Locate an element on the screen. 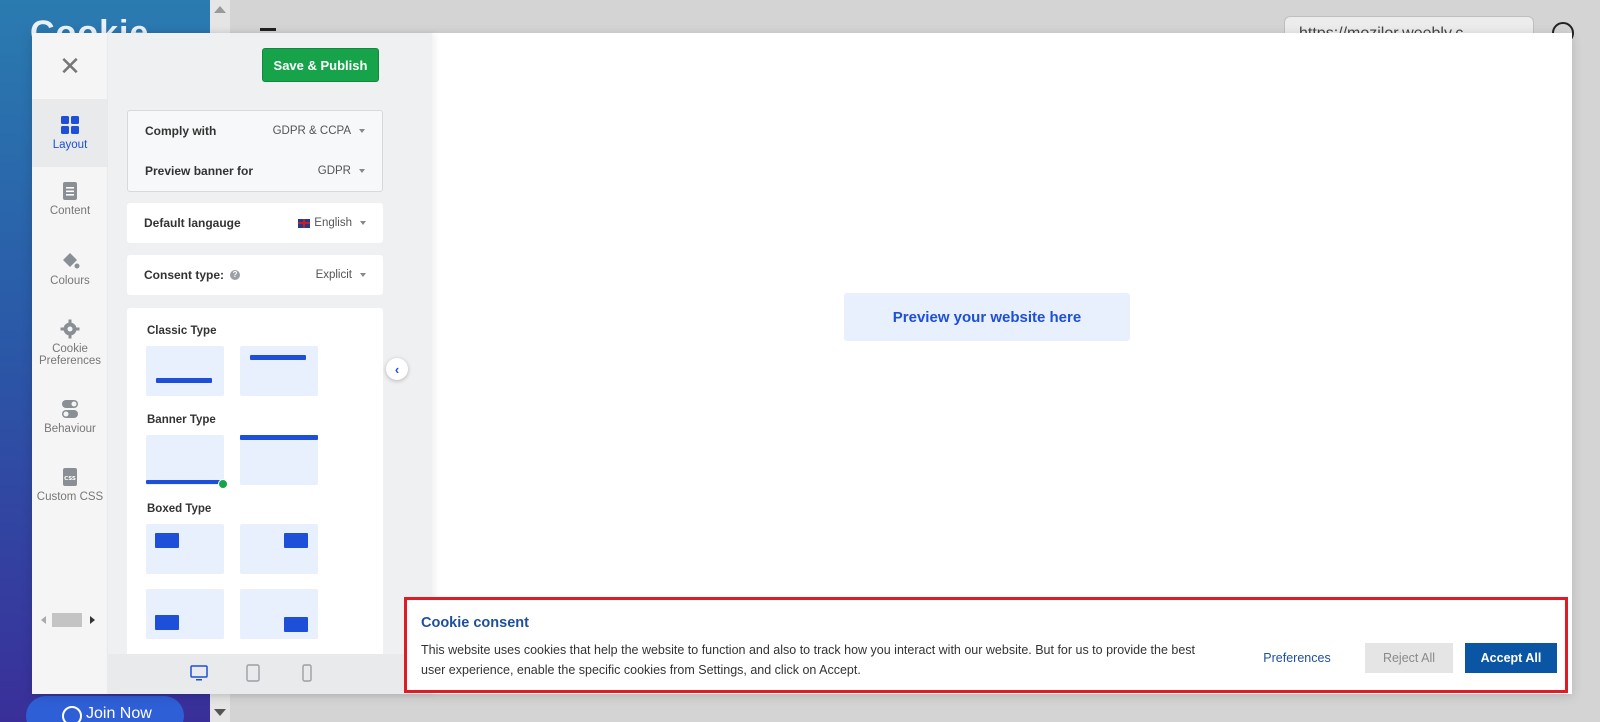 The height and width of the screenshot is (722, 1600). preferences-button: Preferences is located at coordinates (1297, 658).